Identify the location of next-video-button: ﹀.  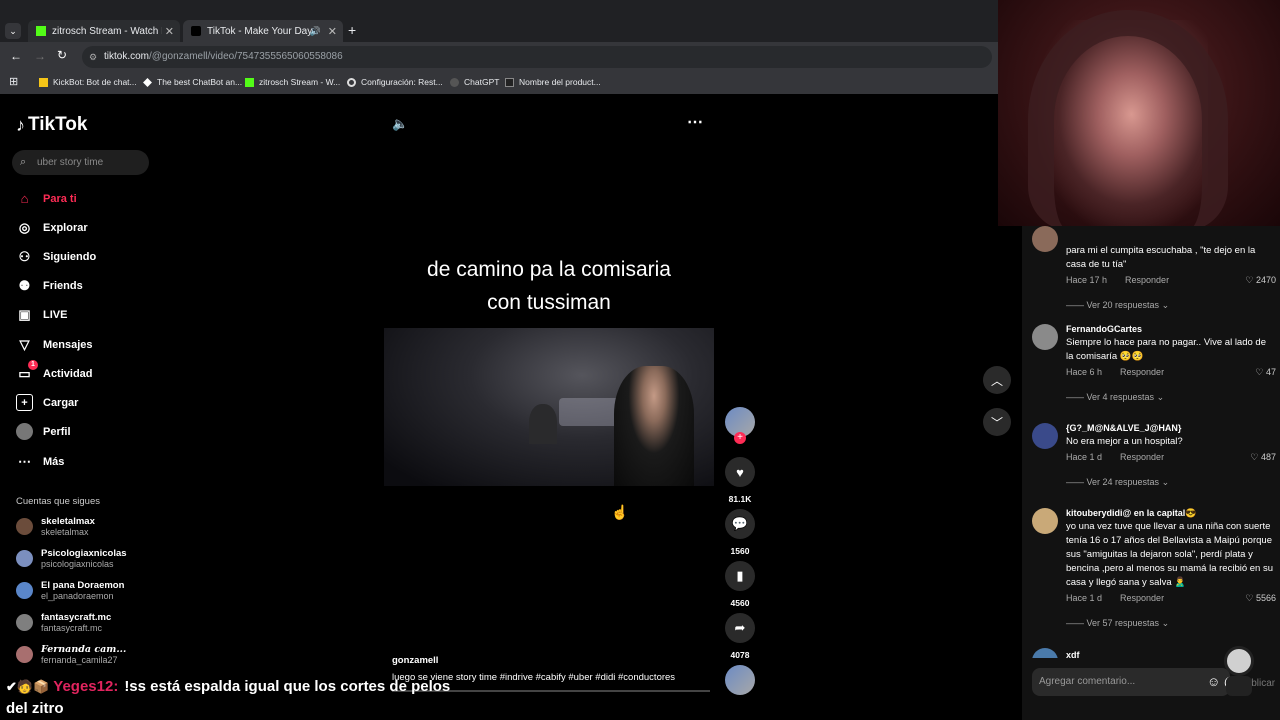
(997, 422).